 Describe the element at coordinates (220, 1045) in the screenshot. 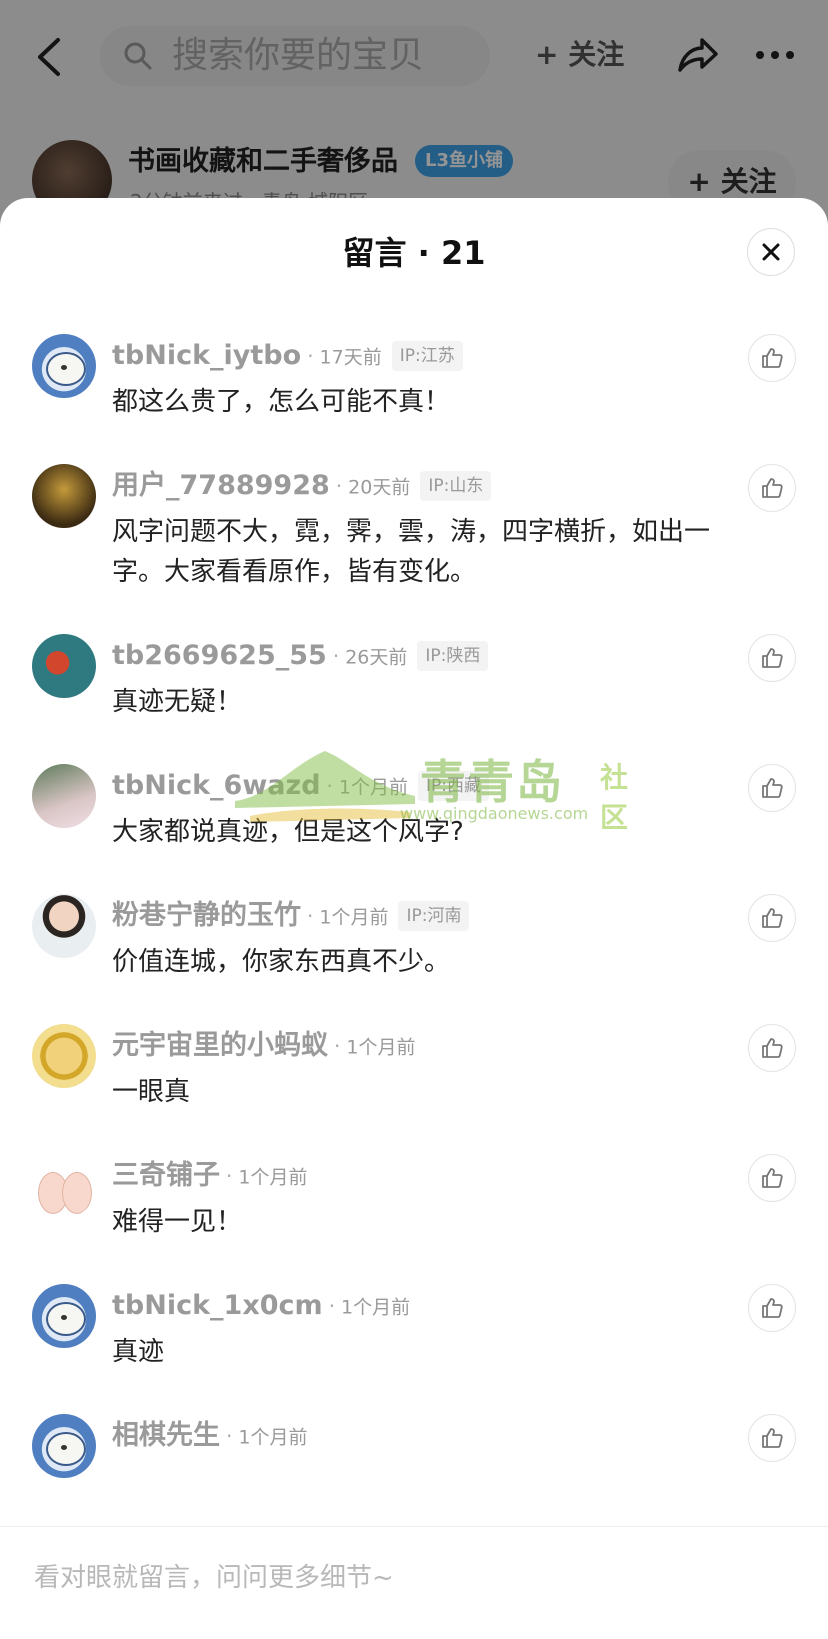

I see `username: 元宇宙里的小蚂蚁` at that location.